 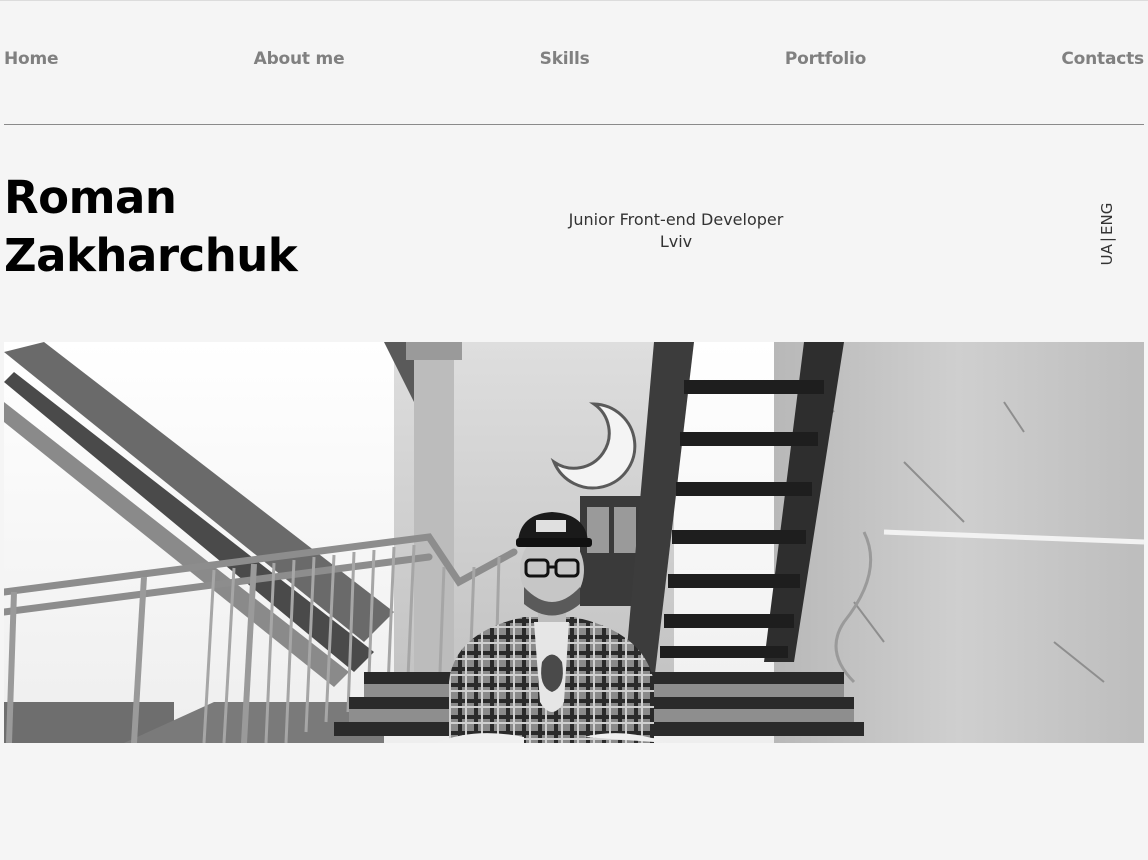 I want to click on first-name: Roman, so click(x=90, y=197).